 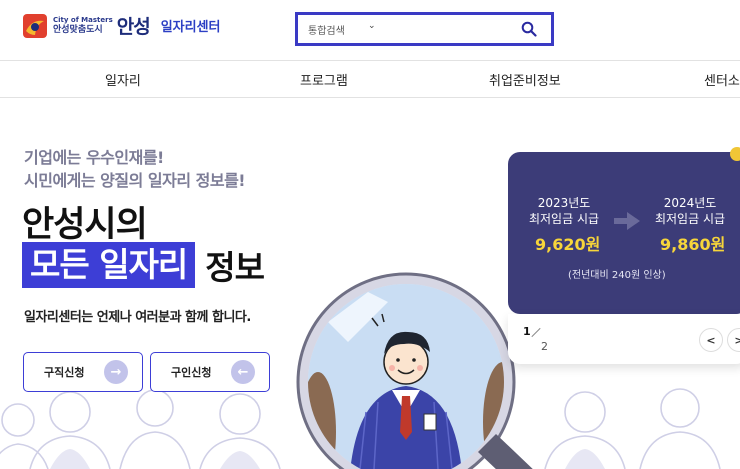 I want to click on wage-2024-amount: 9,860원, so click(x=693, y=244).